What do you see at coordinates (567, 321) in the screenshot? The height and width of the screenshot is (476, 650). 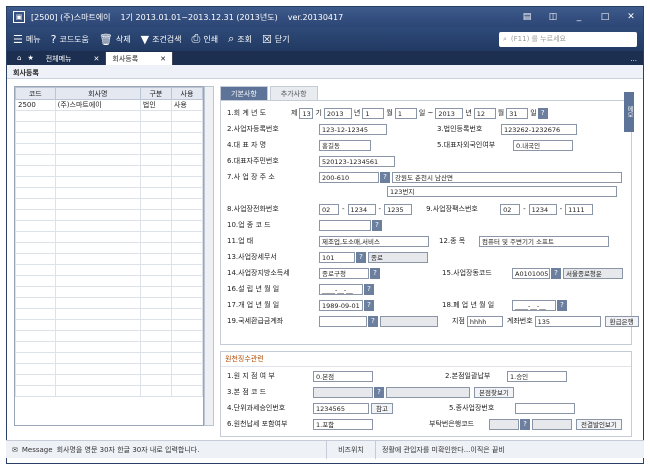 I see `account-no-input: 135` at bounding box center [567, 321].